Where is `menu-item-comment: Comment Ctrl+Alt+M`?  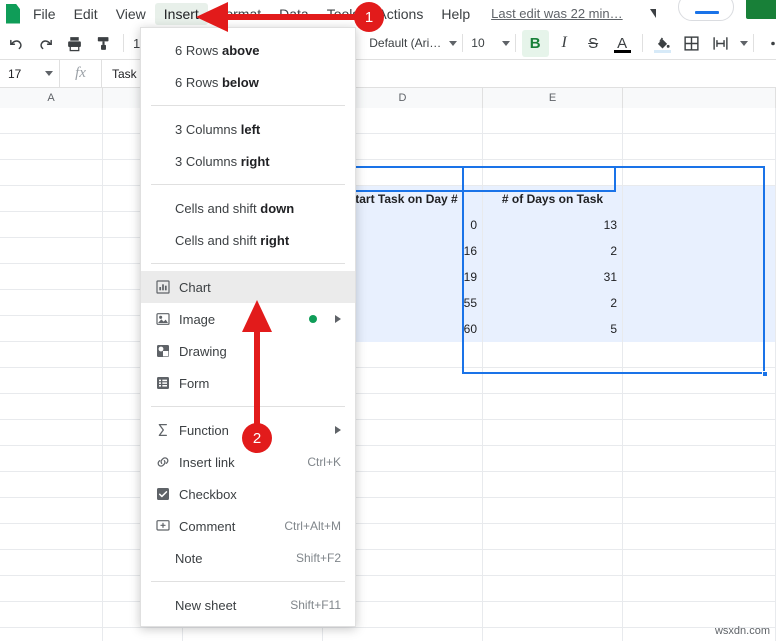
menu-item-comment: Comment Ctrl+Alt+M is located at coordinates (248, 526).